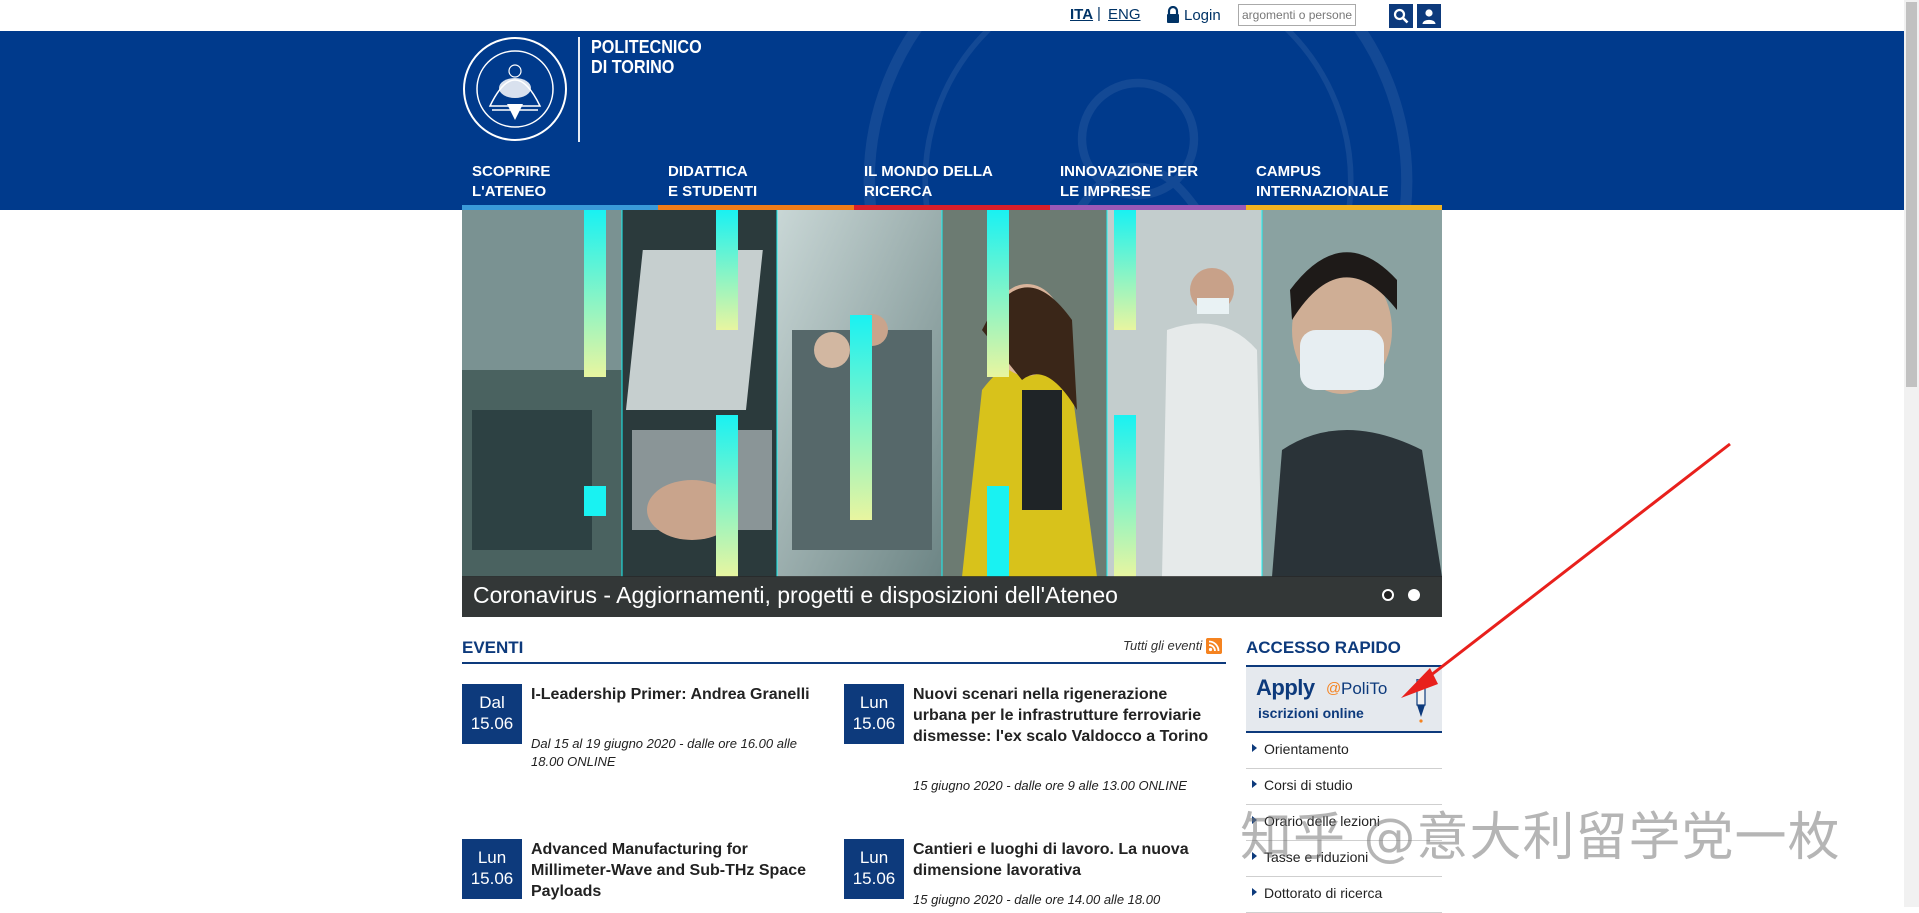 This screenshot has width=1919, height=913. I want to click on lock-icon, so click(1173, 14).